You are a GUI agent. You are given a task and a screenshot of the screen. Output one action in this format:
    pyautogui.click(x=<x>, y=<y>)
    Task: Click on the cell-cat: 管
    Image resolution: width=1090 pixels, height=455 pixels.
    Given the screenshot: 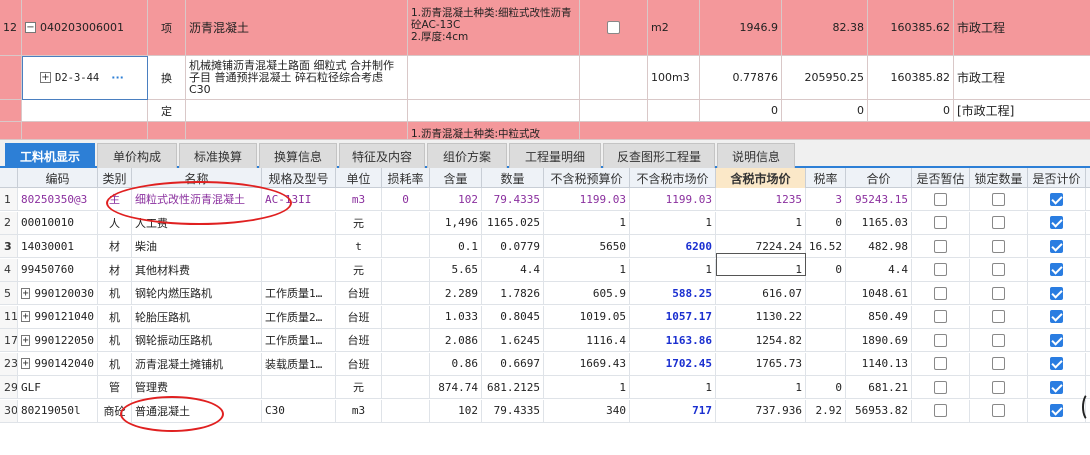 What is the action you would take?
    pyautogui.click(x=115, y=387)
    